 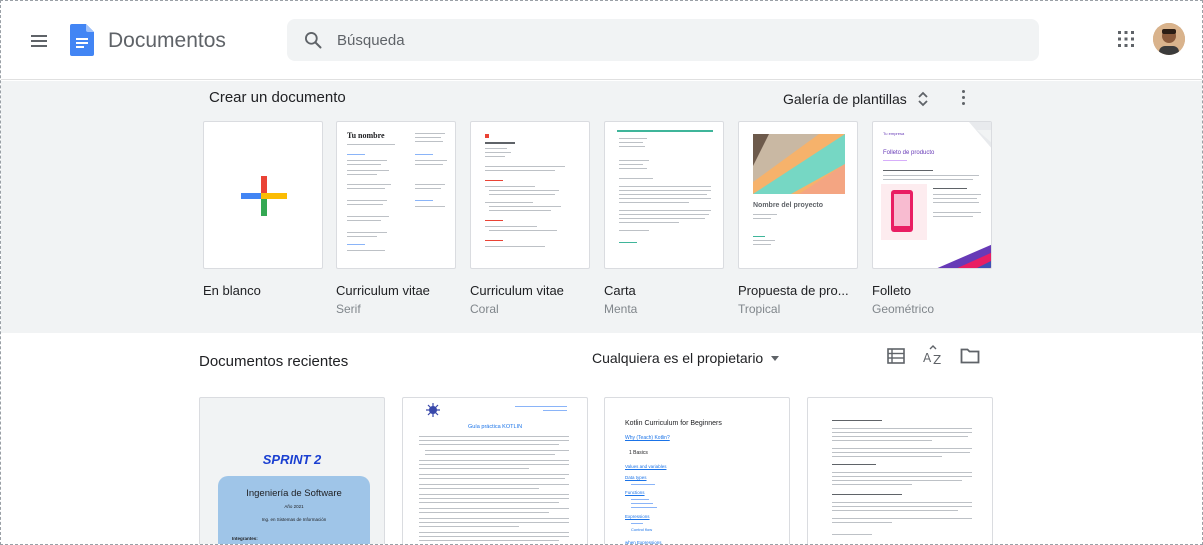 I want to click on template-cv-coral: Curriculum vitae Coral, so click(x=530, y=218).